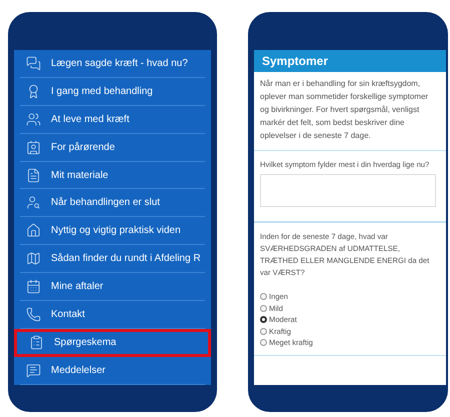 This screenshot has width=450, height=417. What do you see at coordinates (345, 110) in the screenshot?
I see `intro-text: Når man er i behandling for sin kræftsygdom, oplever man sommetider forskellige symptomer og bivirkninger. For hvert spørgsmål, venligst markér det felt, som bedst beskriver dine oplevelser i de seneste 7 dage.` at bounding box center [345, 110].